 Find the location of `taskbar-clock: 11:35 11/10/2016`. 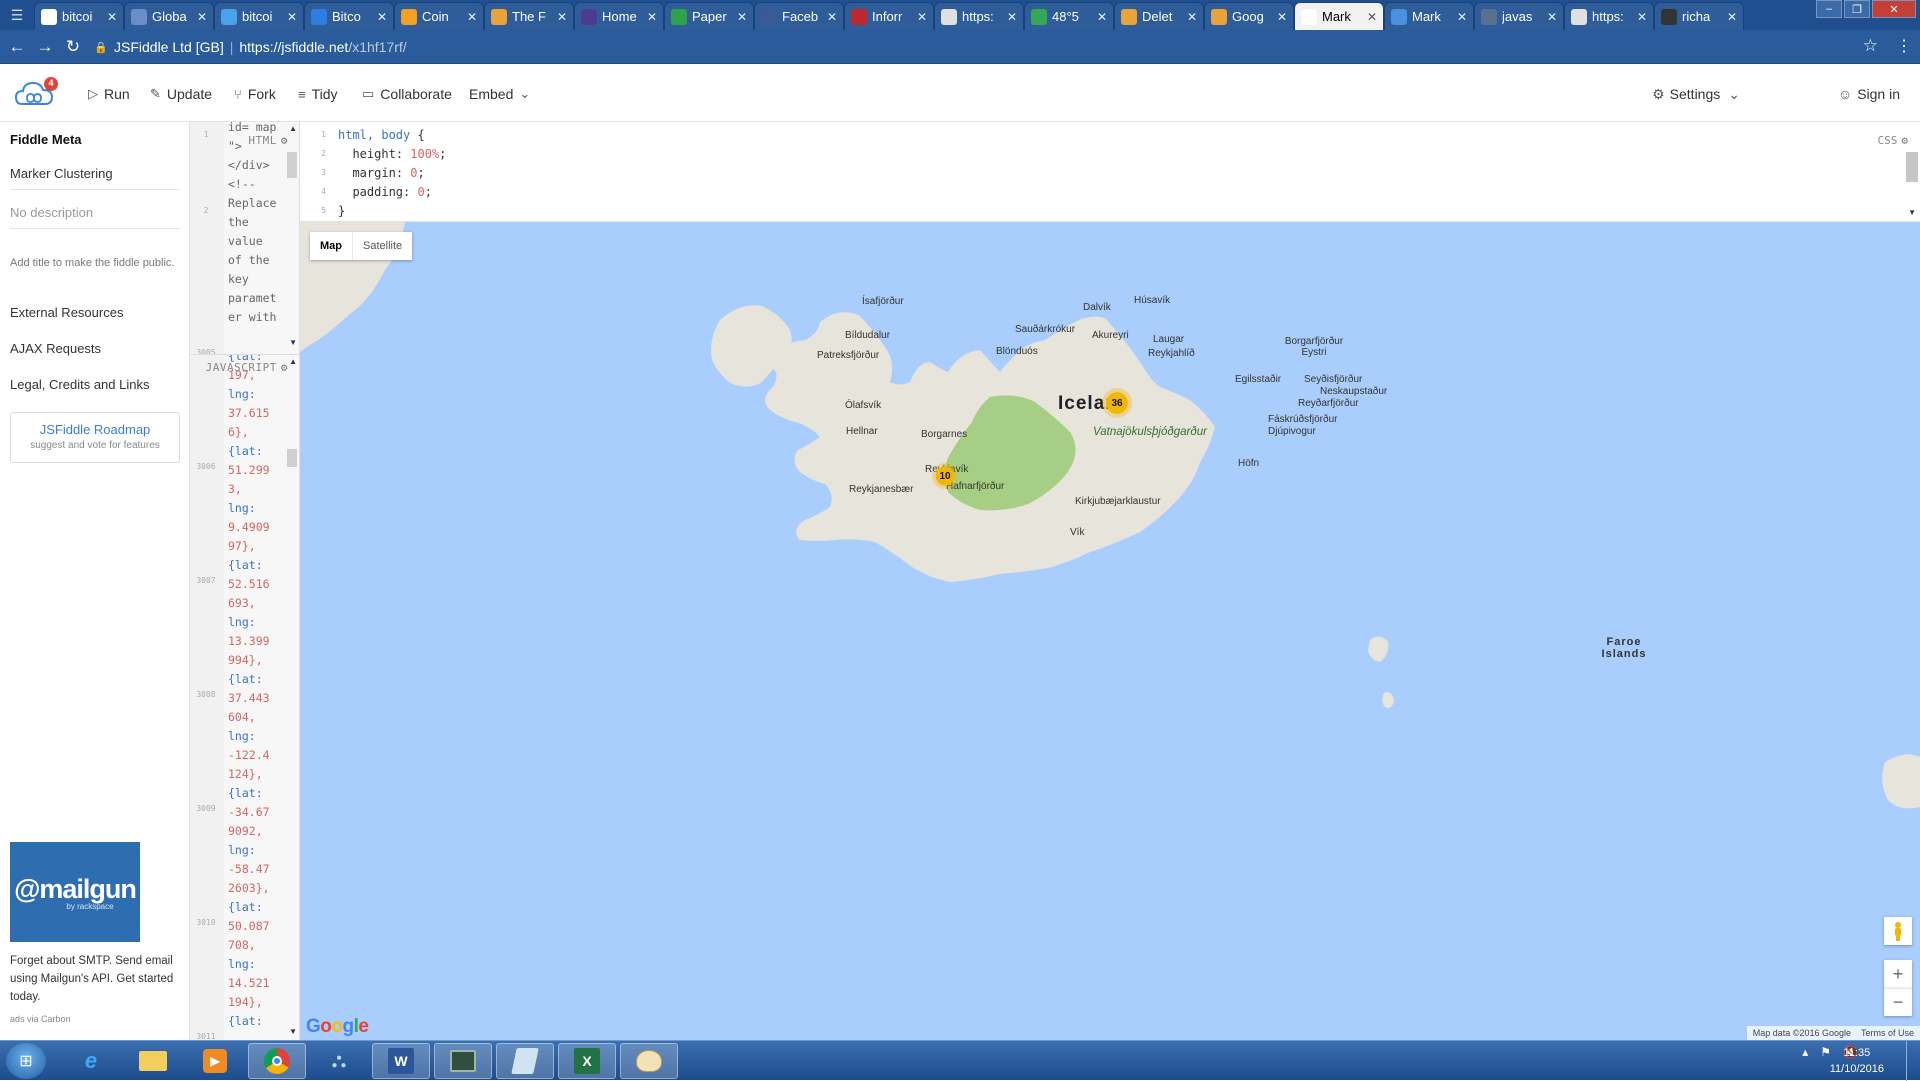

taskbar-clock: 11:35 11/10/2016 is located at coordinates (1857, 1061).